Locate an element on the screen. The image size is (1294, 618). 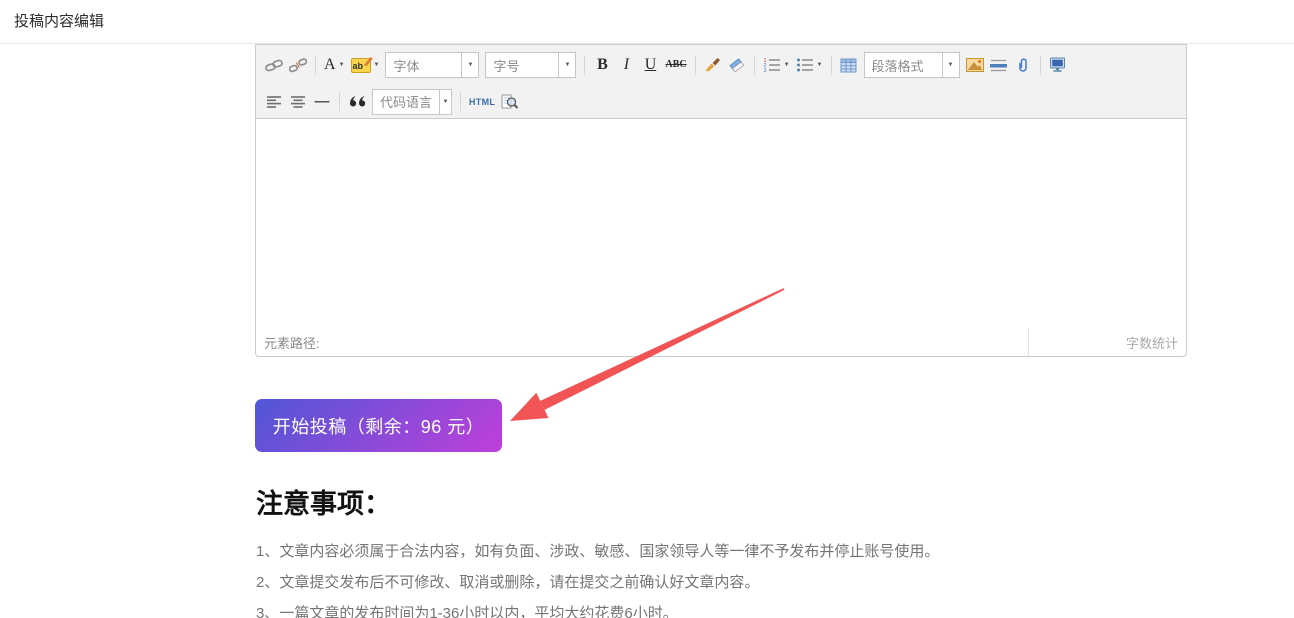
bold-button: B is located at coordinates (602, 65).